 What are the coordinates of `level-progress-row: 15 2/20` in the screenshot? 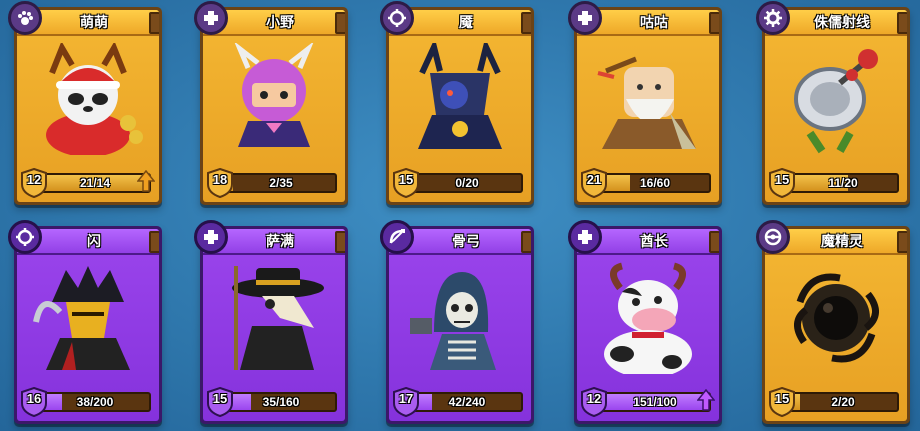 It's located at (836, 402).